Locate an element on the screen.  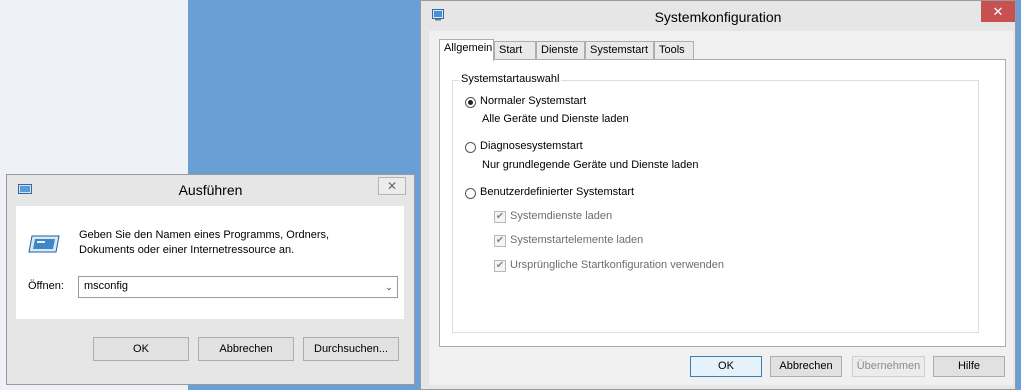
tab-tools: Tools is located at coordinates (674, 50).